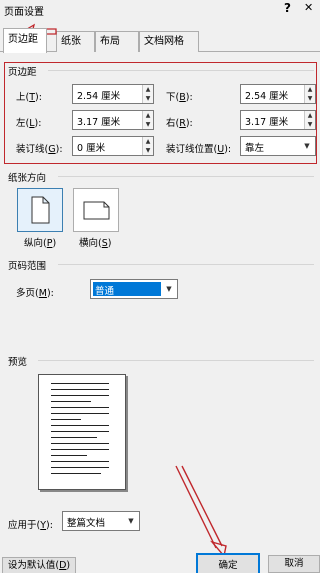 Image resolution: width=320 pixels, height=573 pixels. What do you see at coordinates (294, 564) in the screenshot?
I see `cancel-button: 取消` at bounding box center [294, 564].